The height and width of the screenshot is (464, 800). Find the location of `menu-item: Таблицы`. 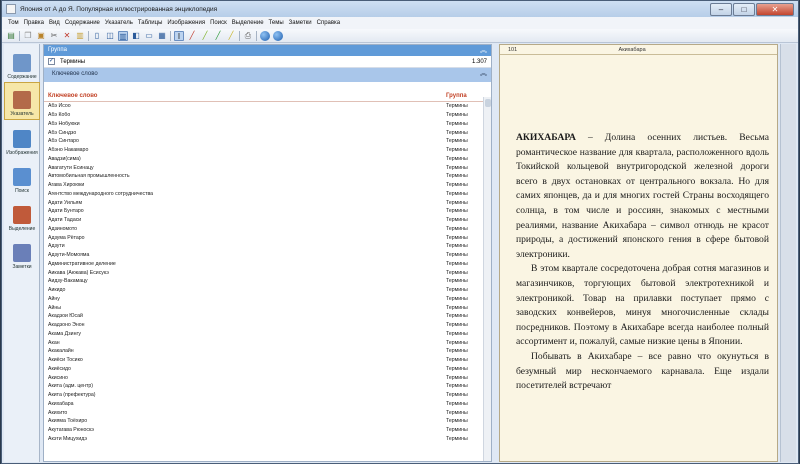

menu-item: Таблицы is located at coordinates (150, 23).